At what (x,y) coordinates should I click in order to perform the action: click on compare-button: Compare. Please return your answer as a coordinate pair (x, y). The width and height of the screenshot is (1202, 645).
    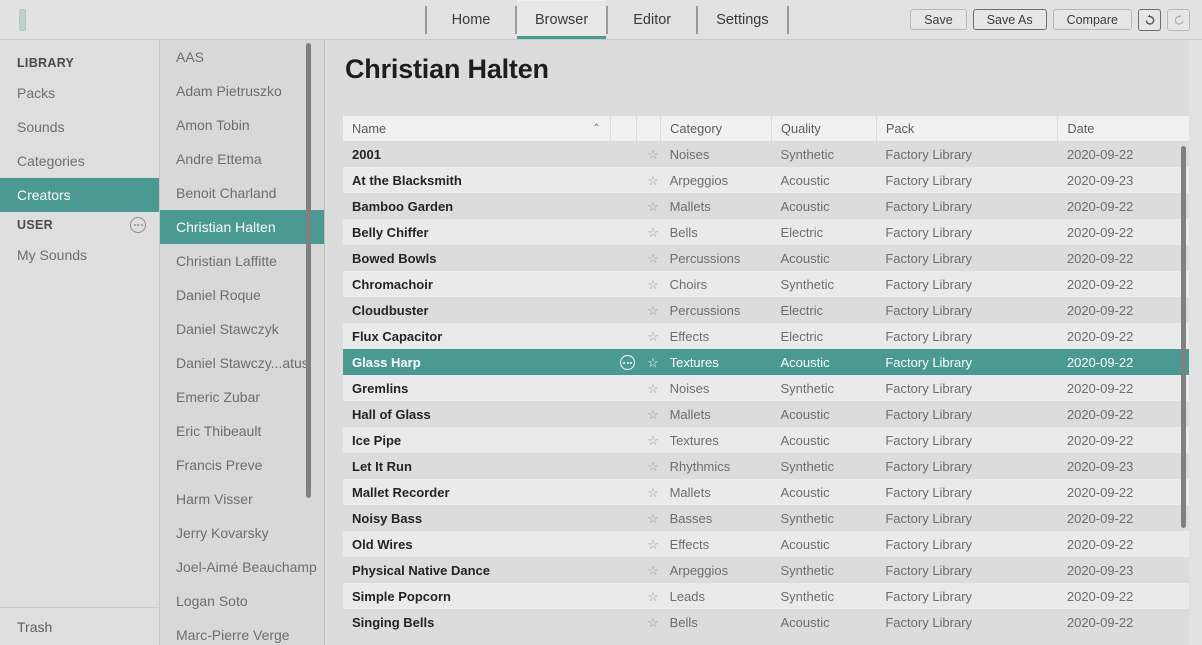
    Looking at the image, I should click on (1092, 19).